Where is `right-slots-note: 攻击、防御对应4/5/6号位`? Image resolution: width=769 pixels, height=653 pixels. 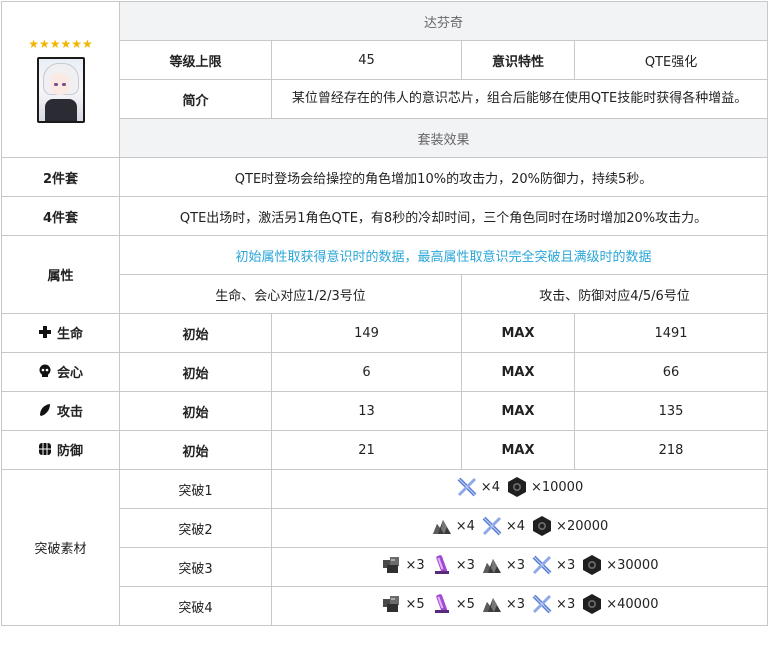 right-slots-note: 攻击、防御对应4/5/6号位 is located at coordinates (614, 294).